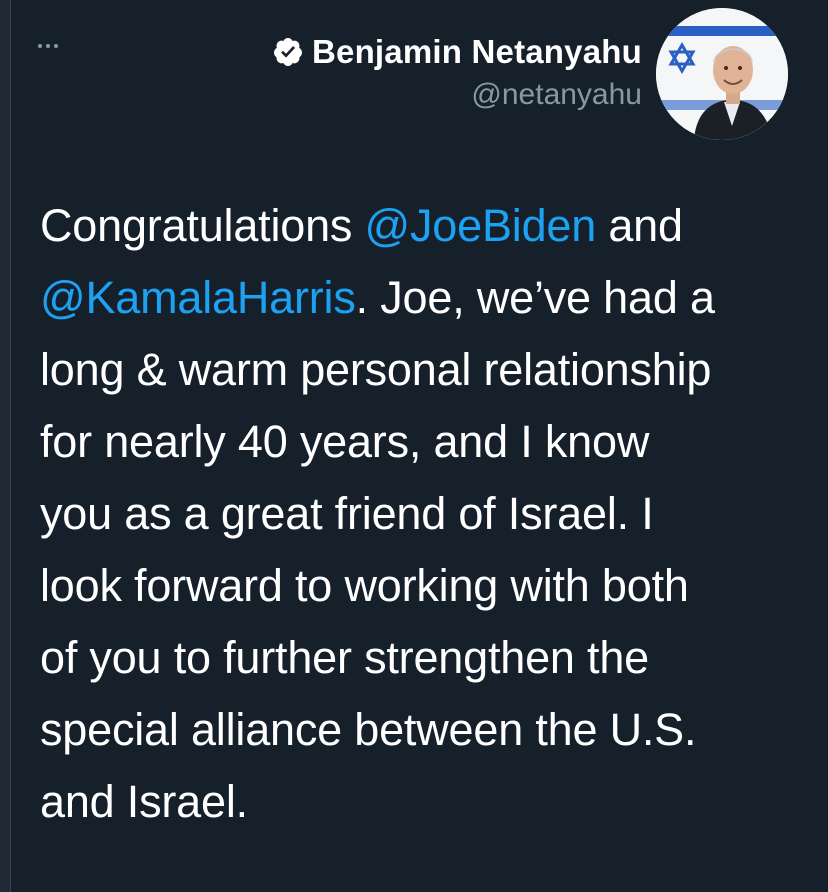 This screenshot has height=892, width=828. I want to click on tweet-text-line: for nearly 40 years, and I know, so click(420, 442).